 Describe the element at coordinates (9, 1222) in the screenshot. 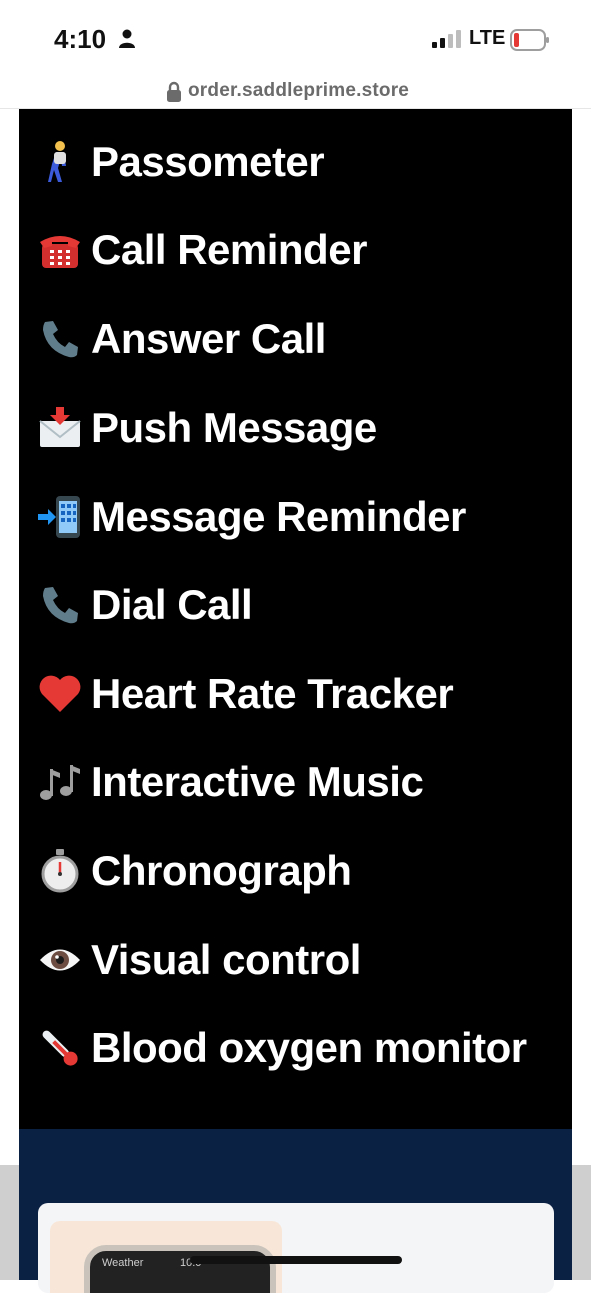

I see `page-backdrop-left` at that location.